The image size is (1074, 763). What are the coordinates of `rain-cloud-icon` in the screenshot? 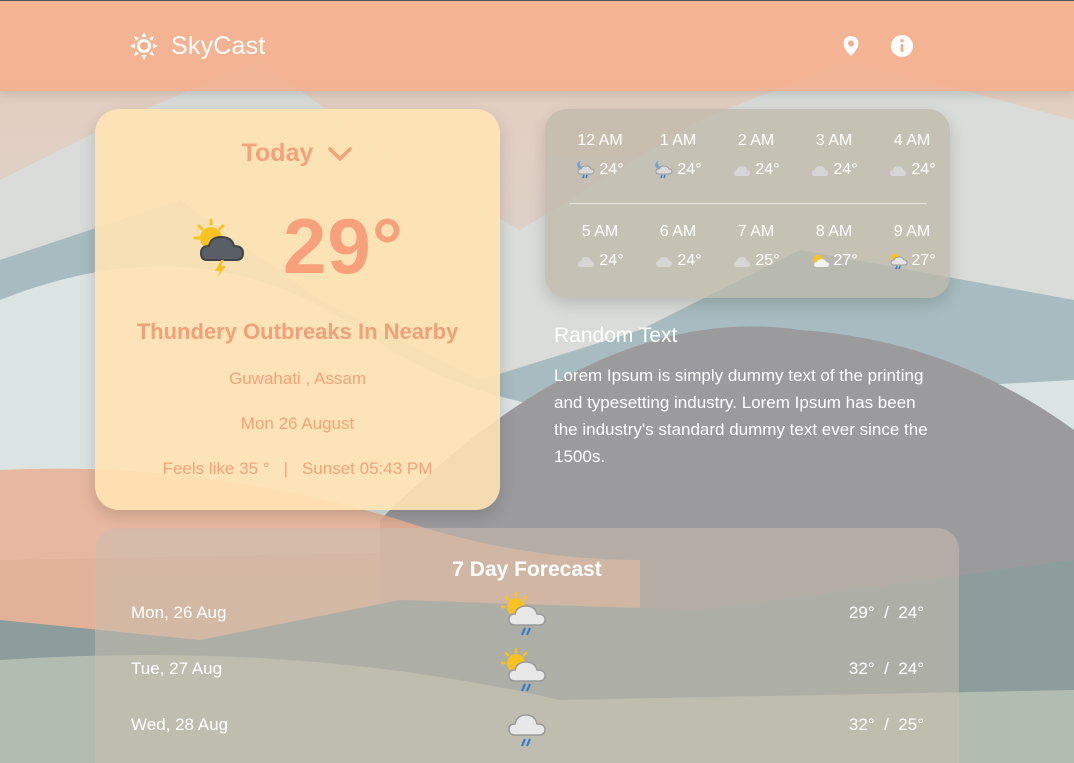 It's located at (527, 730).